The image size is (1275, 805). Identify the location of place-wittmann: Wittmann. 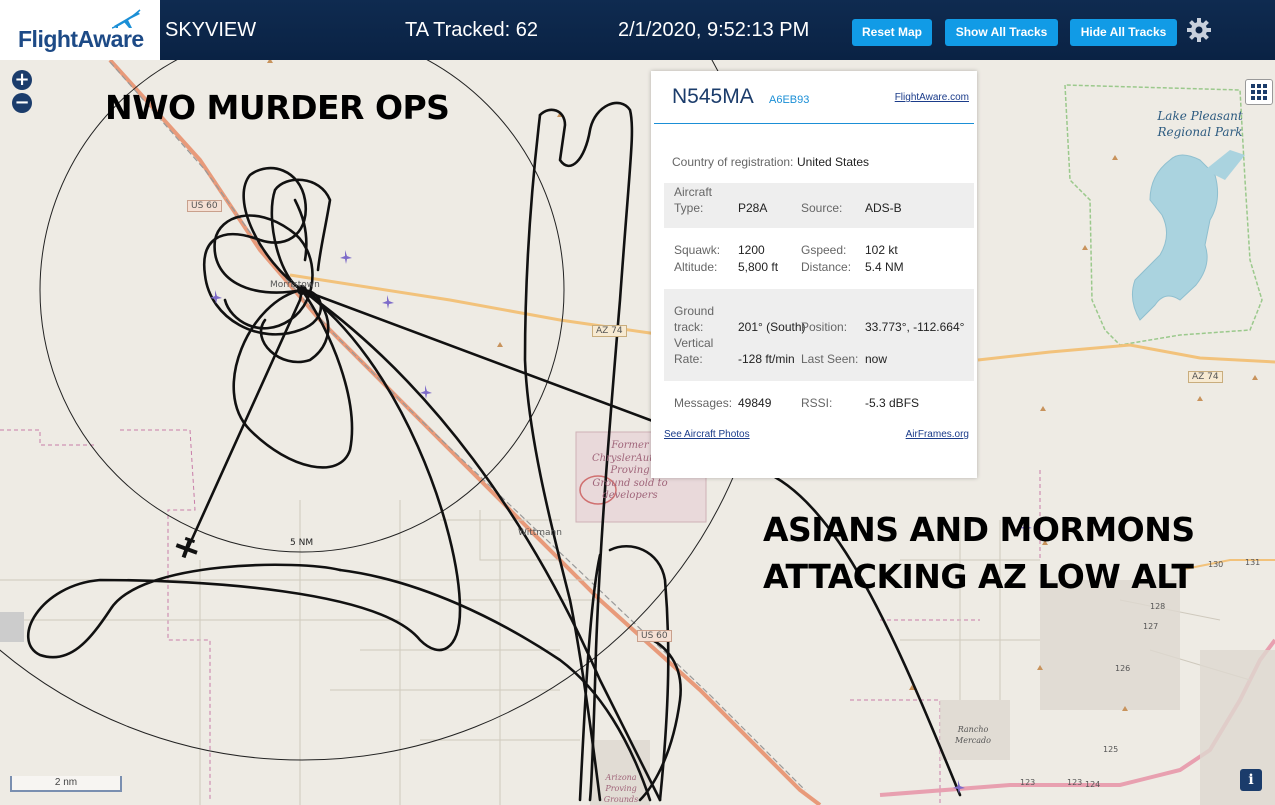
(540, 533).